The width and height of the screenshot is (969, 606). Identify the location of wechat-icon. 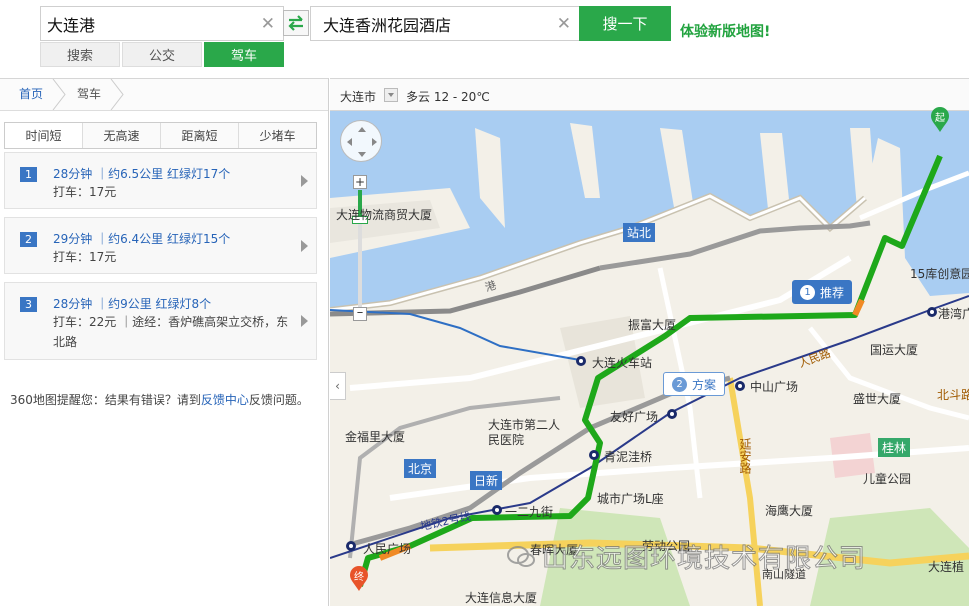
(521, 556).